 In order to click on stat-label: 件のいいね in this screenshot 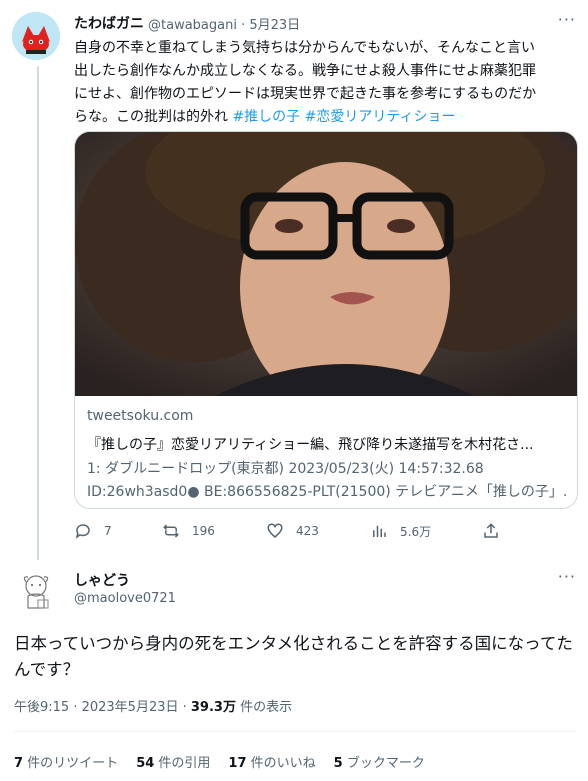, I will do `click(281, 763)`.